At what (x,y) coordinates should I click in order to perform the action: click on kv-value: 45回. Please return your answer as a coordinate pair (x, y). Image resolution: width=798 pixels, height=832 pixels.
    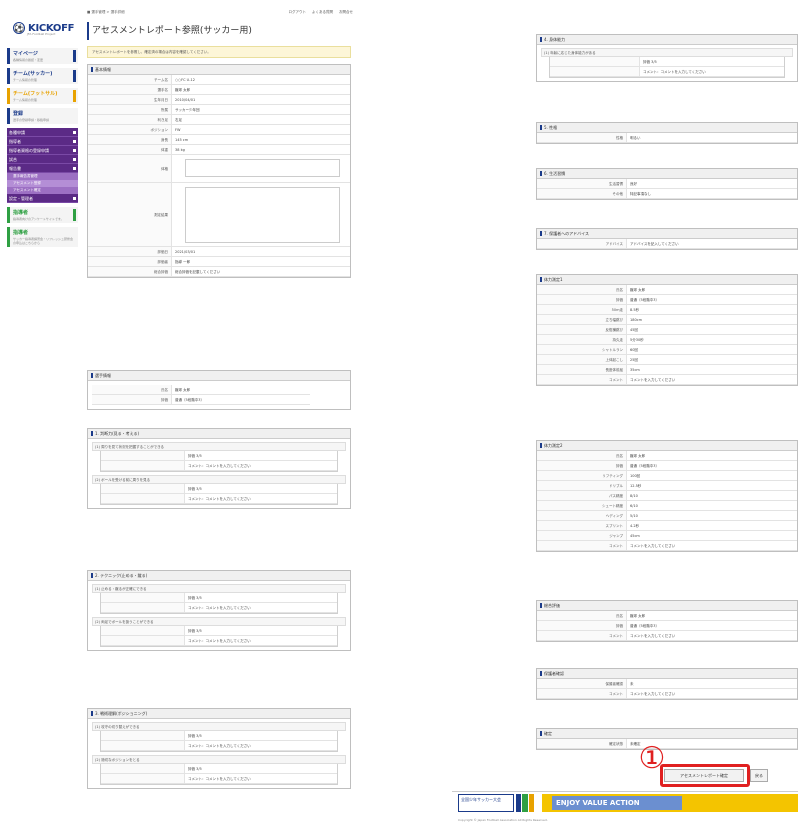
    Looking at the image, I should click on (634, 330).